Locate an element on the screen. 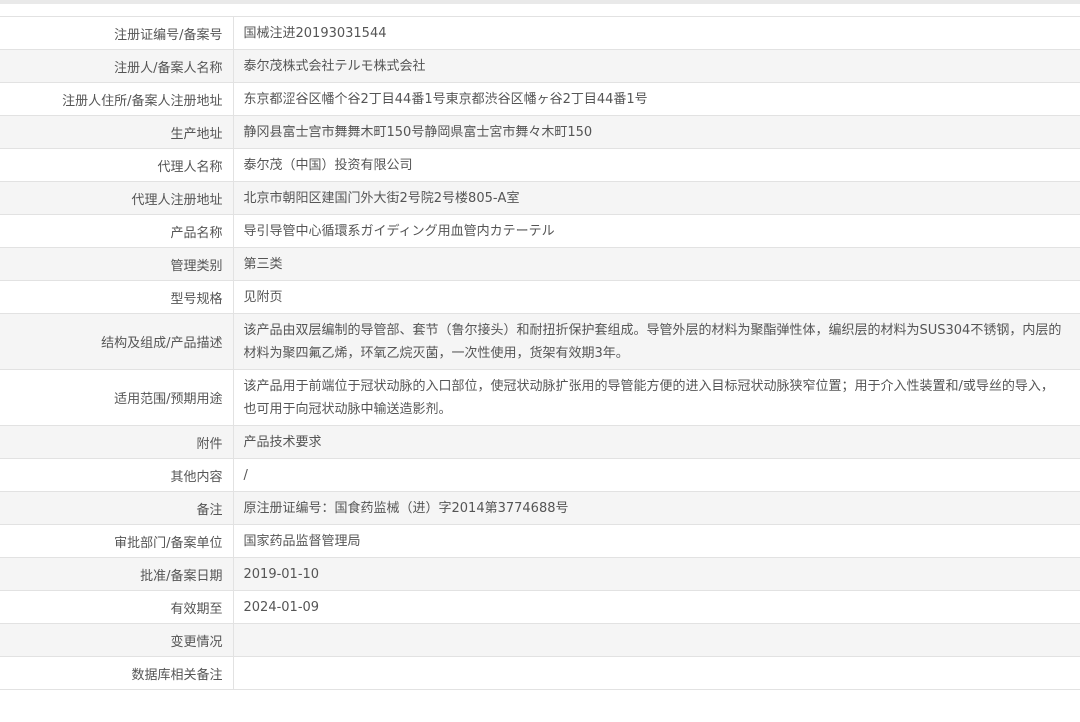  field-value: 国械注进20193031544 is located at coordinates (656, 33).